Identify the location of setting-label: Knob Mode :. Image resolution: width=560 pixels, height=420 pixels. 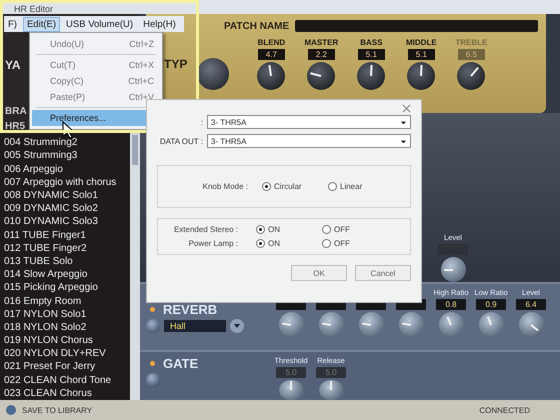
(225, 186).